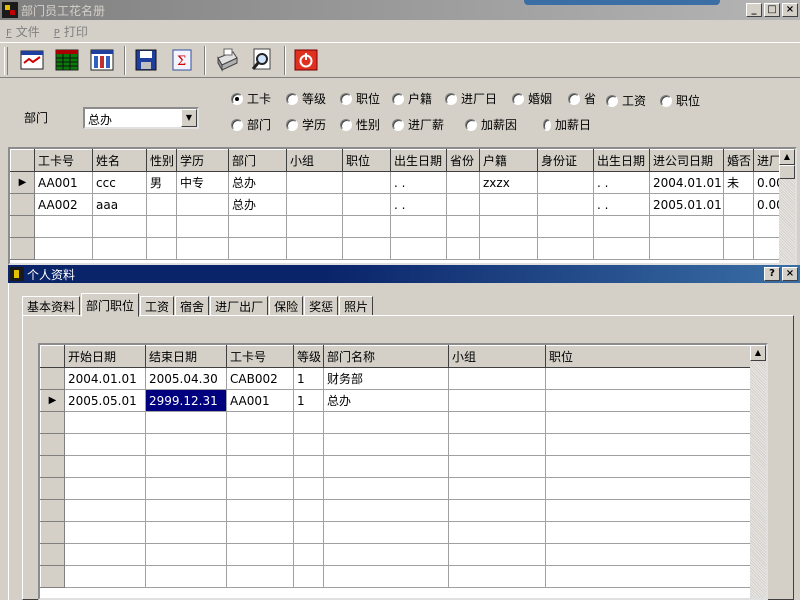 The image size is (800, 600). I want to click on toolbar-grip, so click(6, 61).